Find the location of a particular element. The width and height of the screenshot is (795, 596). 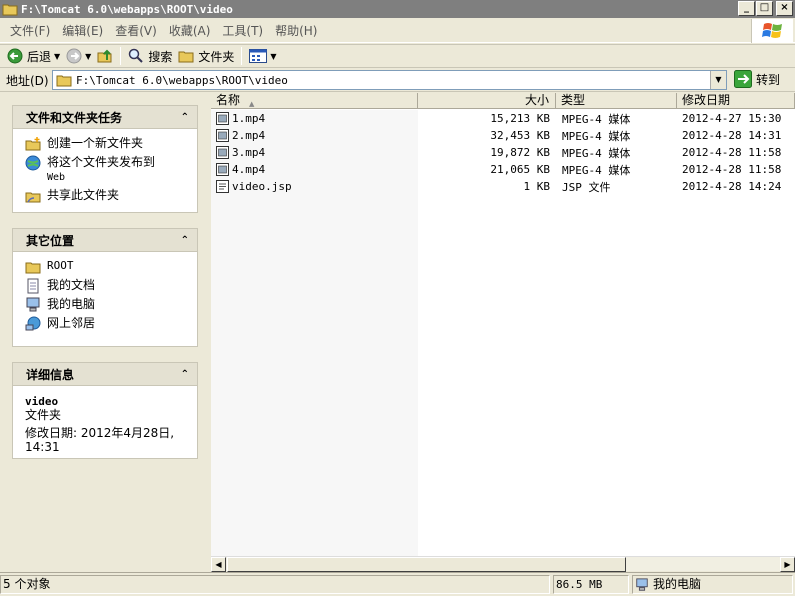

task-publish-web: 将这个文件夹发布到 Web is located at coordinates (107, 170).